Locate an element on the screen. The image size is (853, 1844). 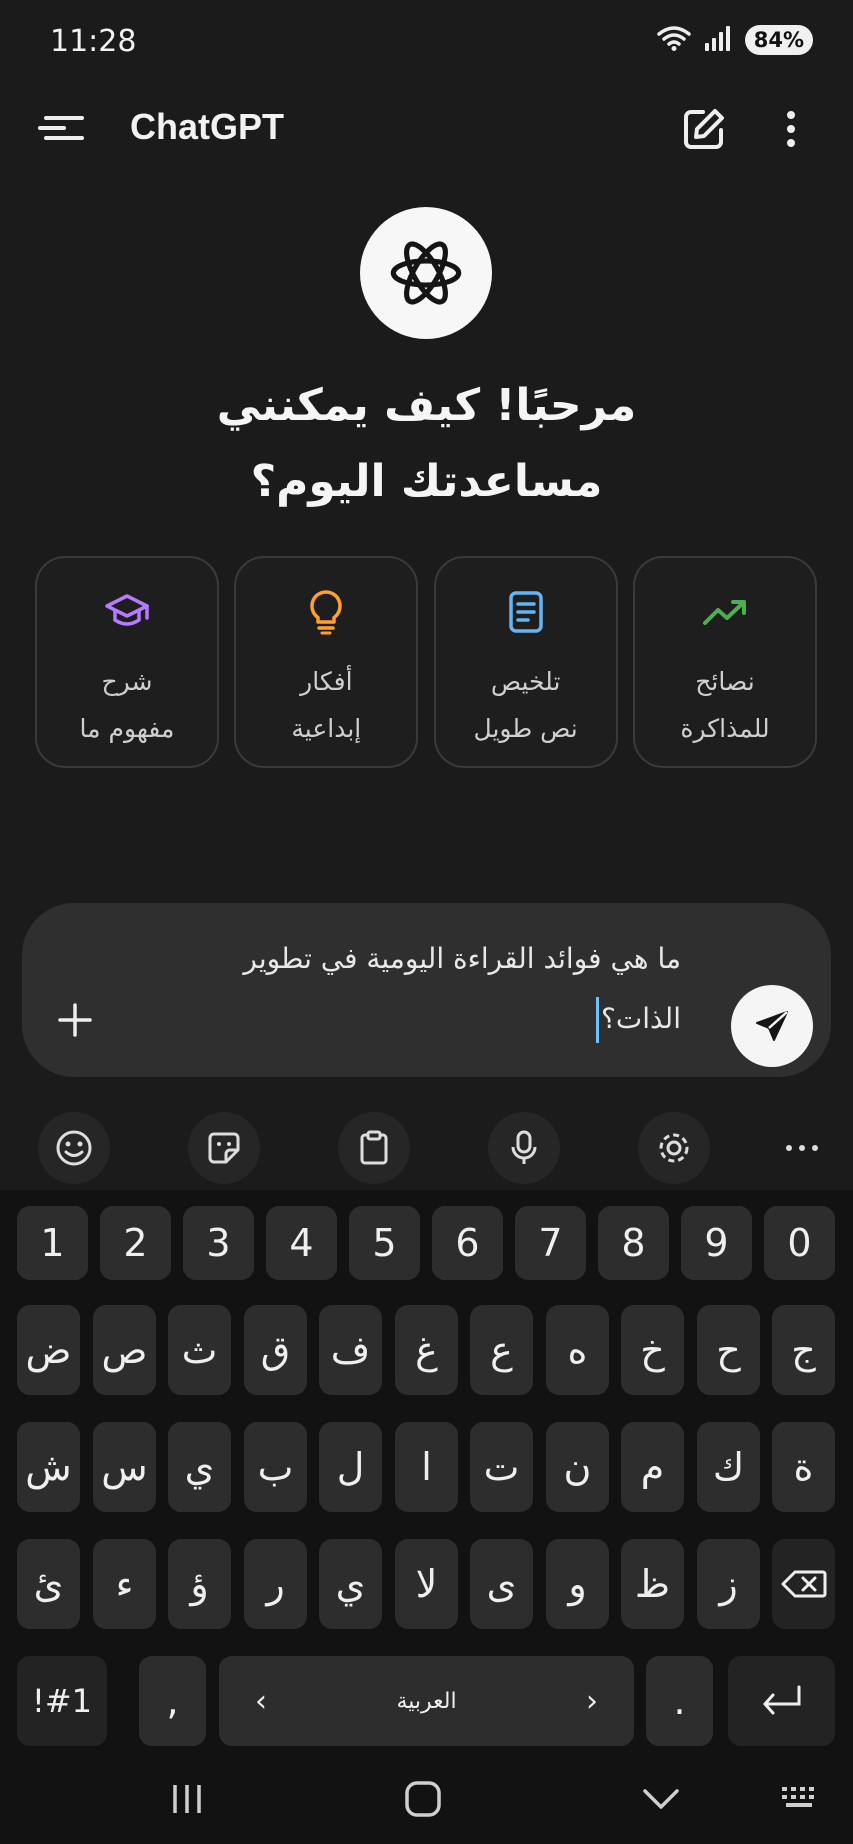
hide-keyboard-icon is located at coordinates (661, 1799).